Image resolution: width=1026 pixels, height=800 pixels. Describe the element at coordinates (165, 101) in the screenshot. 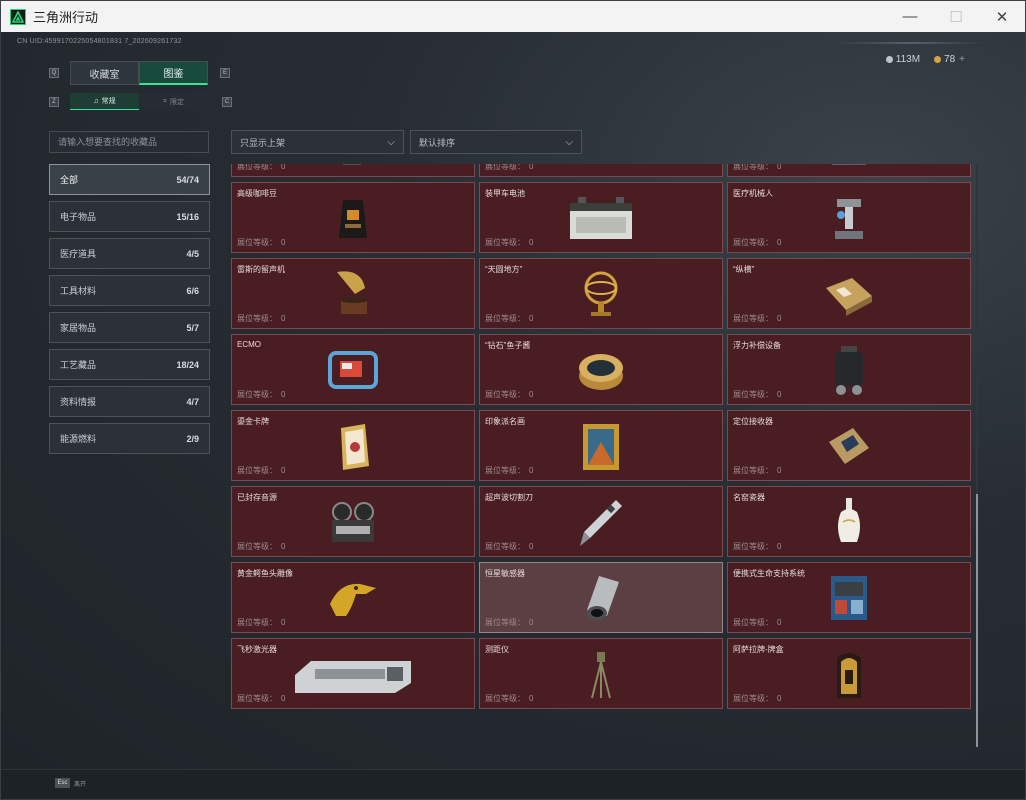

I see `limited-icon: ⌗` at that location.